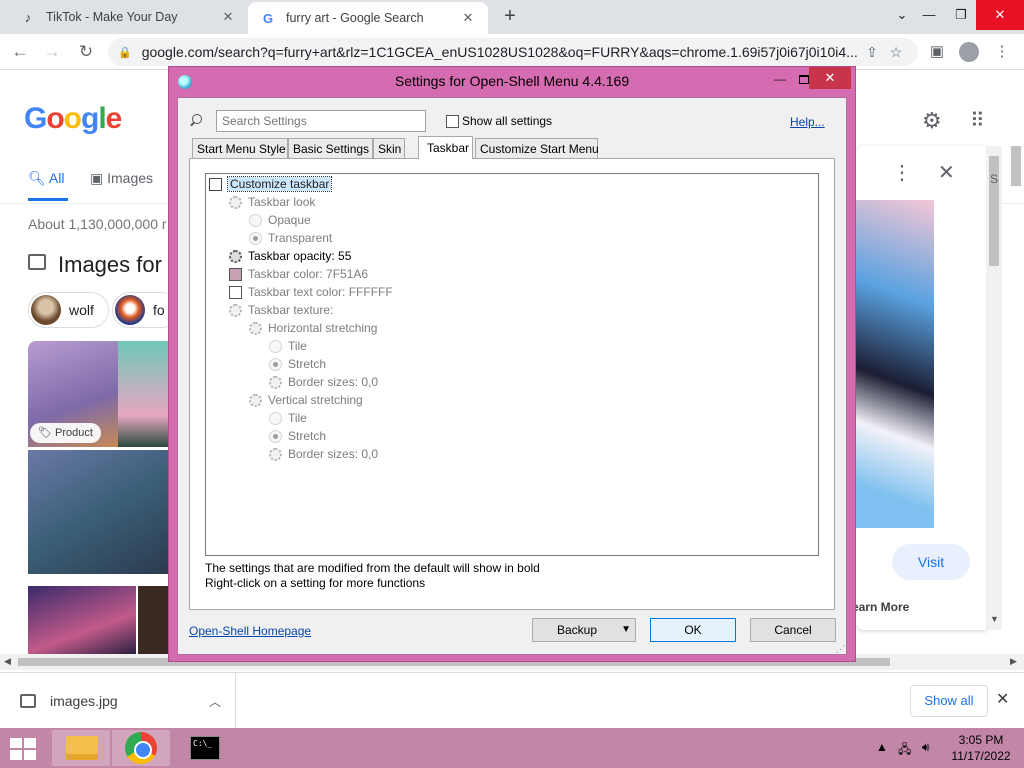 This screenshot has height=768, width=1024. Describe the element at coordinates (994, 619) in the screenshot. I see `scroll-down-arrow-icon: ▼` at that location.